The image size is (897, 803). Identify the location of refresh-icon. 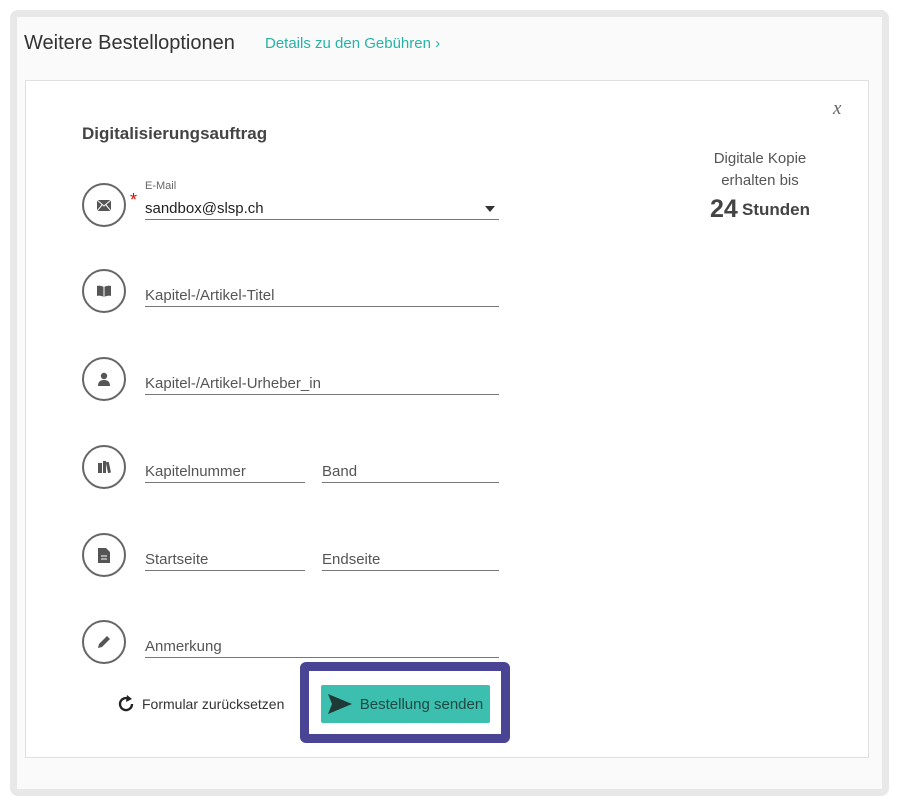
(126, 703).